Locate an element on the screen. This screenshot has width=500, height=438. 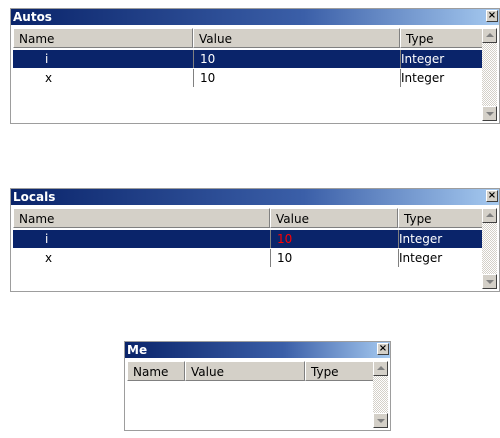
me-window: Me × Name Value Type is located at coordinates (257, 386).